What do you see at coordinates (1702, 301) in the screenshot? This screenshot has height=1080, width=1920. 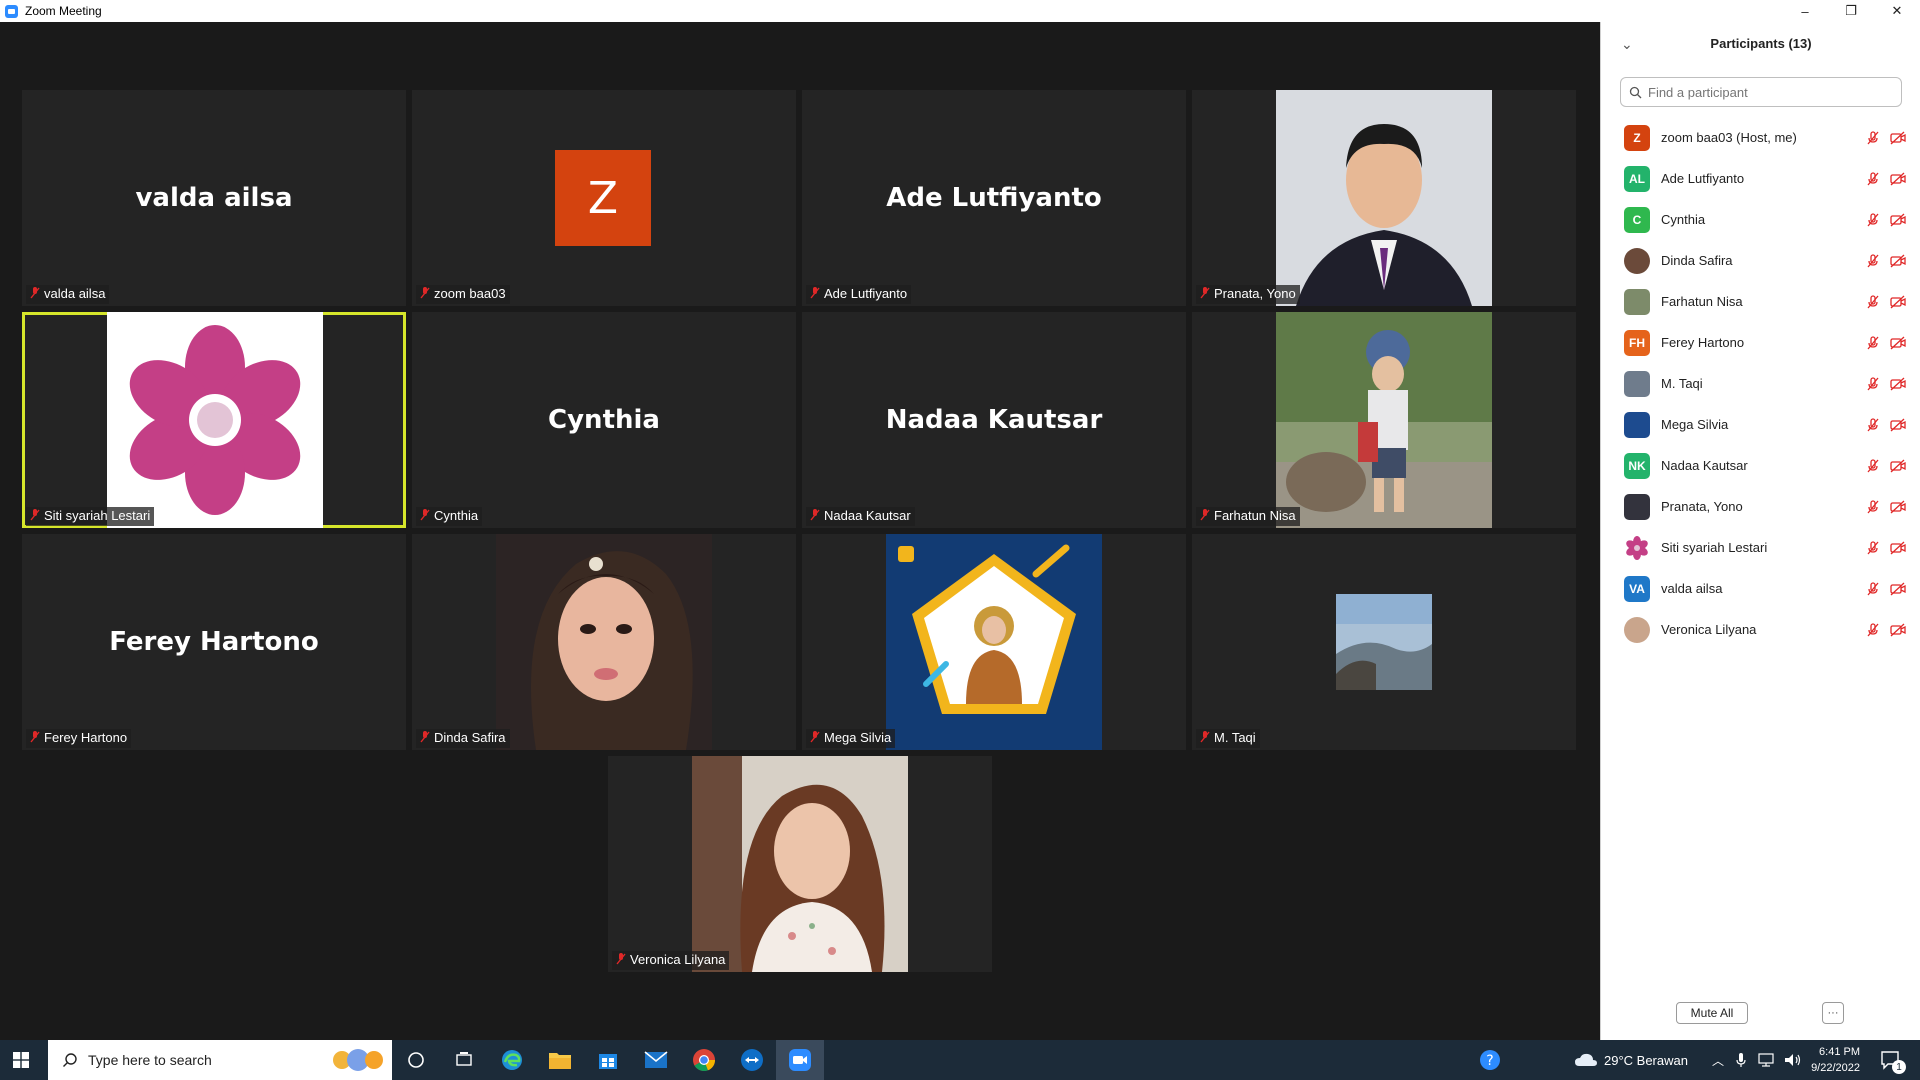 I see `participant-name: Farhatun Nisa` at bounding box center [1702, 301].